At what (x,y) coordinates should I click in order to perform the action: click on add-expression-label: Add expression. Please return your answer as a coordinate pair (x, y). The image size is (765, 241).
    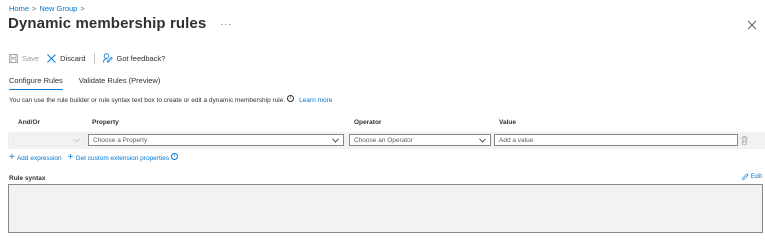
    Looking at the image, I should click on (39, 158).